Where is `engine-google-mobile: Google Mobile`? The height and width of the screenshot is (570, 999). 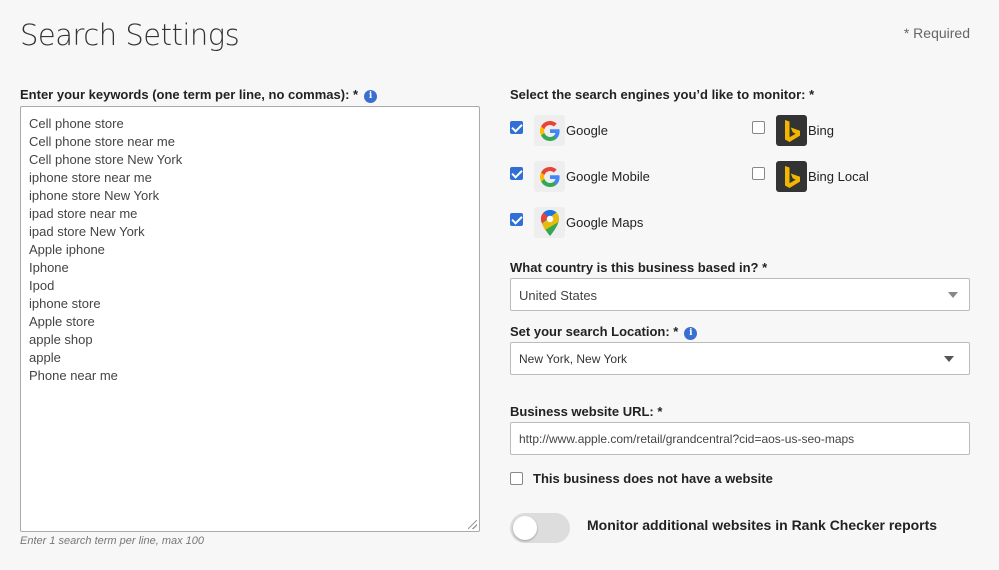
engine-google-mobile: Google Mobile is located at coordinates (620, 177).